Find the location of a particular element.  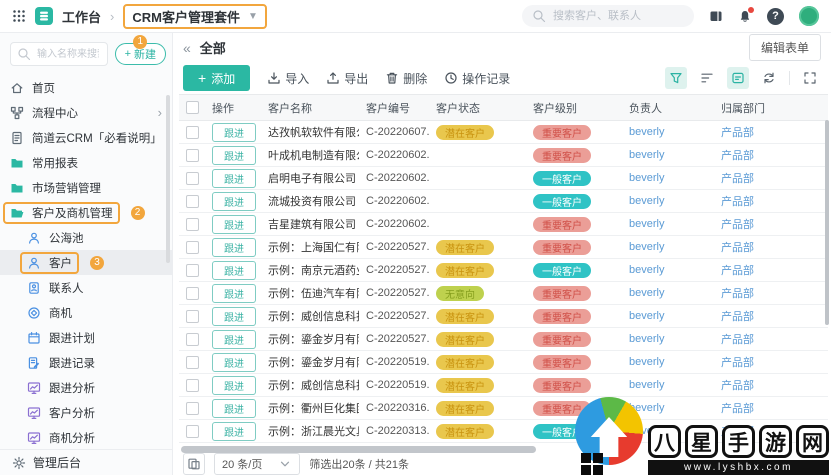

sidebar-search is located at coordinates (59, 54).